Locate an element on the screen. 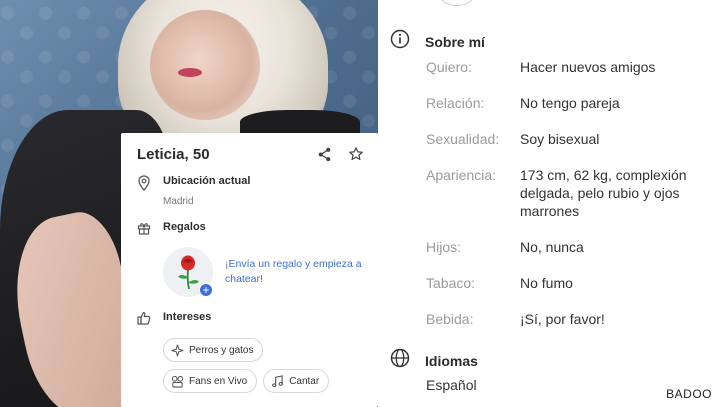 The width and height of the screenshot is (720, 407). music-note-icon is located at coordinates (278, 380).